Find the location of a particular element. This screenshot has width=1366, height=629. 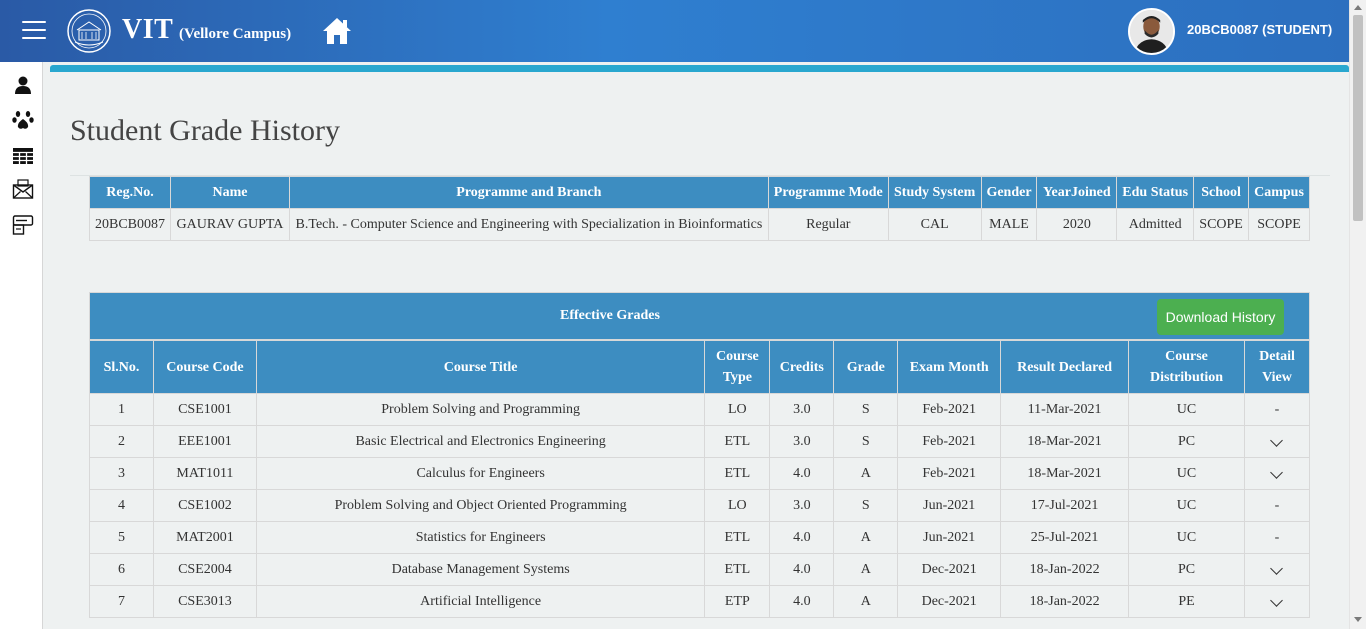

edu-status-value: Admitted is located at coordinates (1155, 224).